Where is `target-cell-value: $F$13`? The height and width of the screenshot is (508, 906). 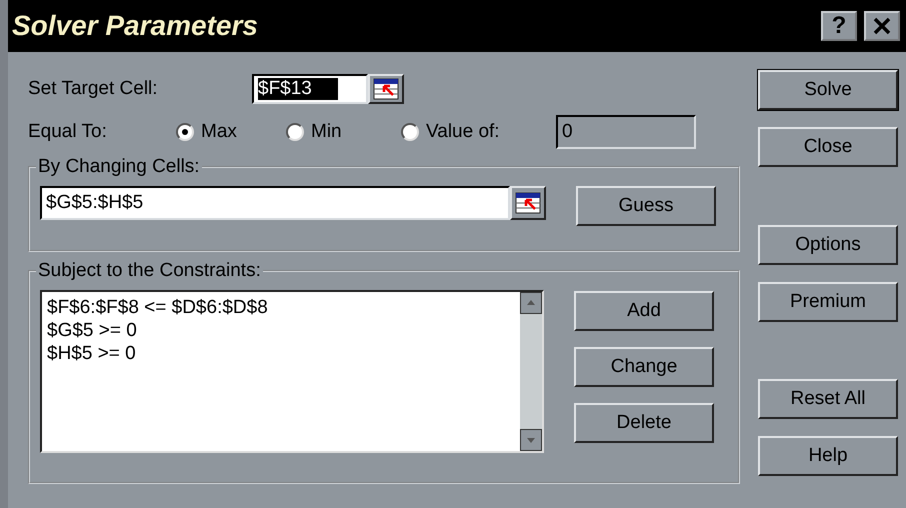 target-cell-value: $F$13 is located at coordinates (298, 89).